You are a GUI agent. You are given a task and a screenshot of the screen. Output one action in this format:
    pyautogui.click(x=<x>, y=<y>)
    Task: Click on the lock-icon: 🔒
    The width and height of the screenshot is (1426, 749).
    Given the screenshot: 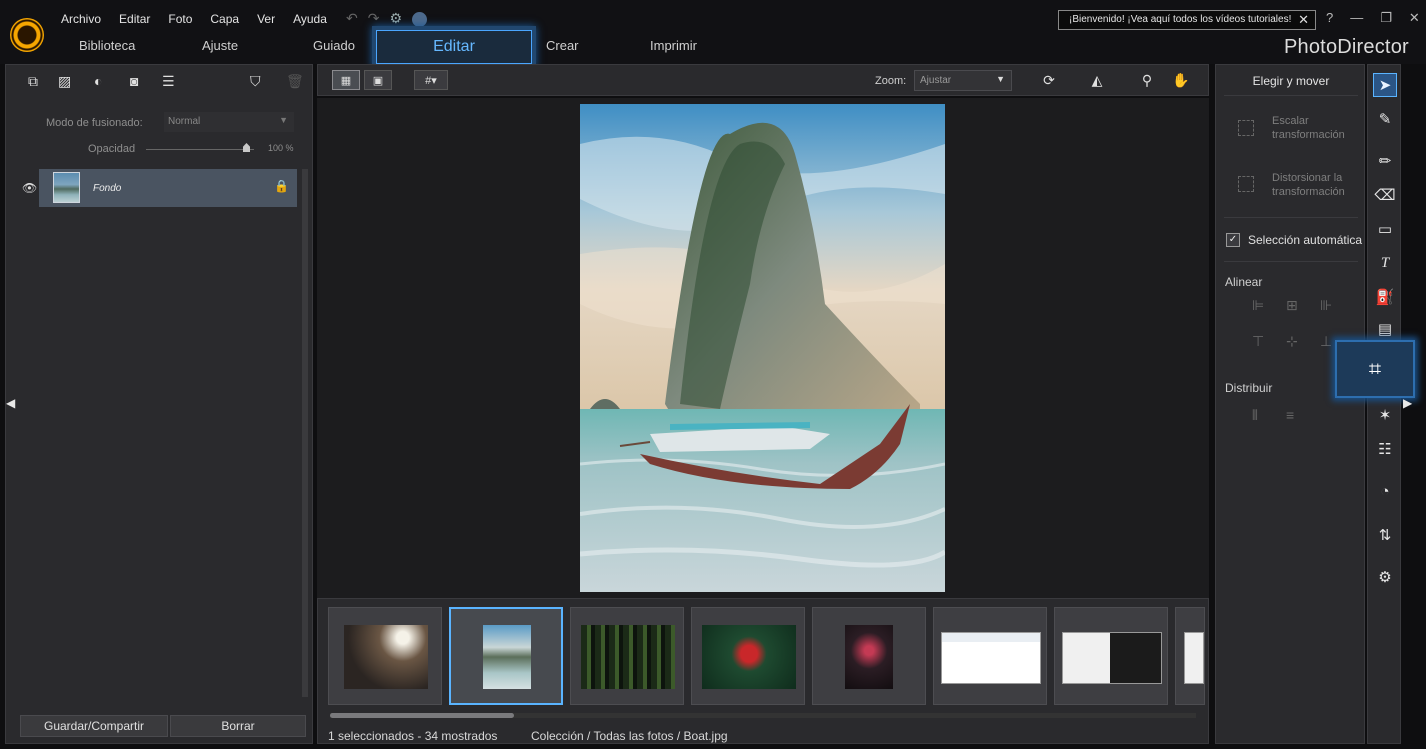 What is the action you would take?
    pyautogui.click(x=281, y=186)
    